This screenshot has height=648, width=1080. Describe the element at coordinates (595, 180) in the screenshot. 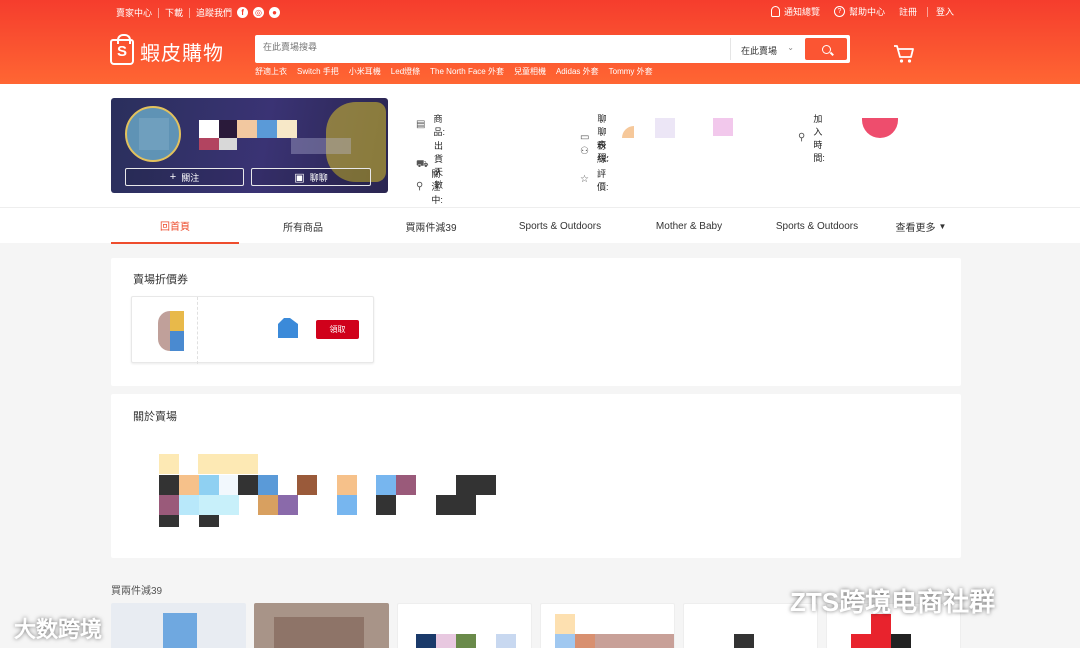

I see `stat-rating: ☆ 評價:` at that location.